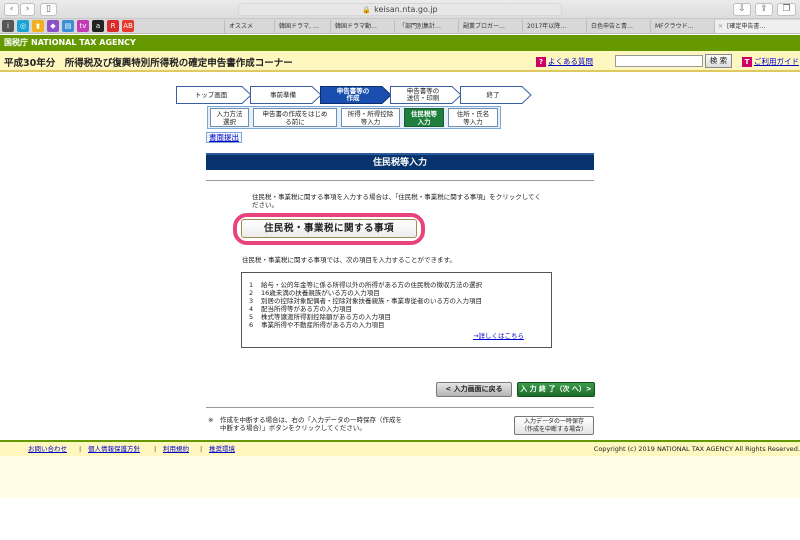  I want to click on guide-icon: T, so click(747, 61).